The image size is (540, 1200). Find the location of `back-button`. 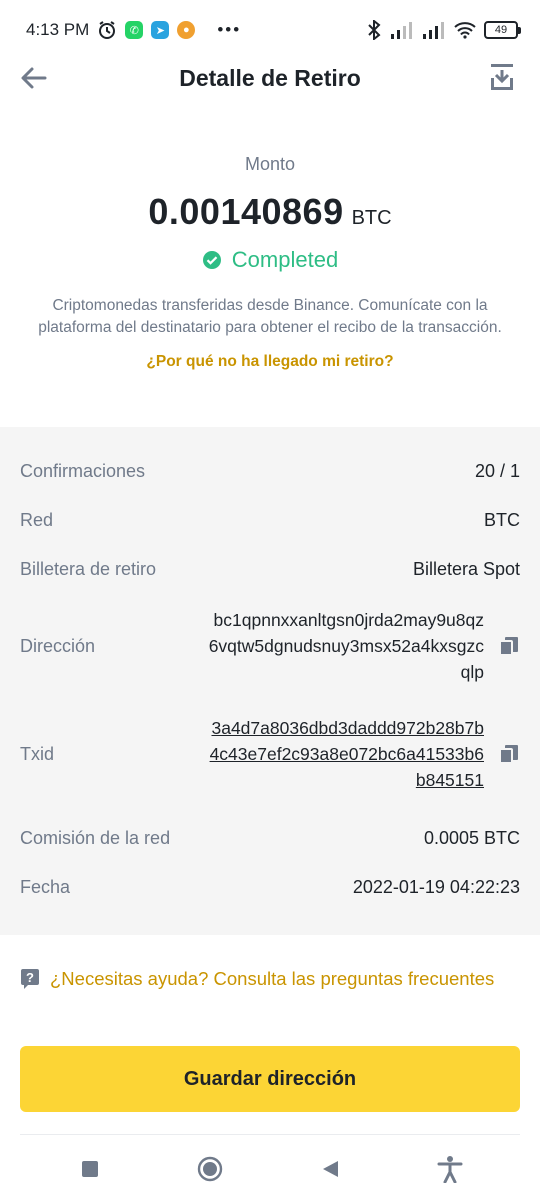

back-button is located at coordinates (34, 78).